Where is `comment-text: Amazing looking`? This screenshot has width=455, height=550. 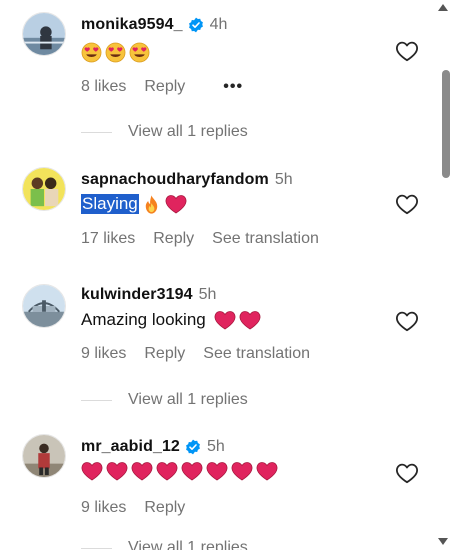
comment-text: Amazing looking is located at coordinates (172, 320).